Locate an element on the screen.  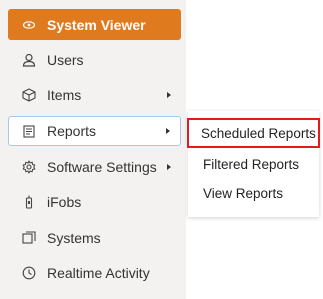
user-icon is located at coordinates (29, 60).